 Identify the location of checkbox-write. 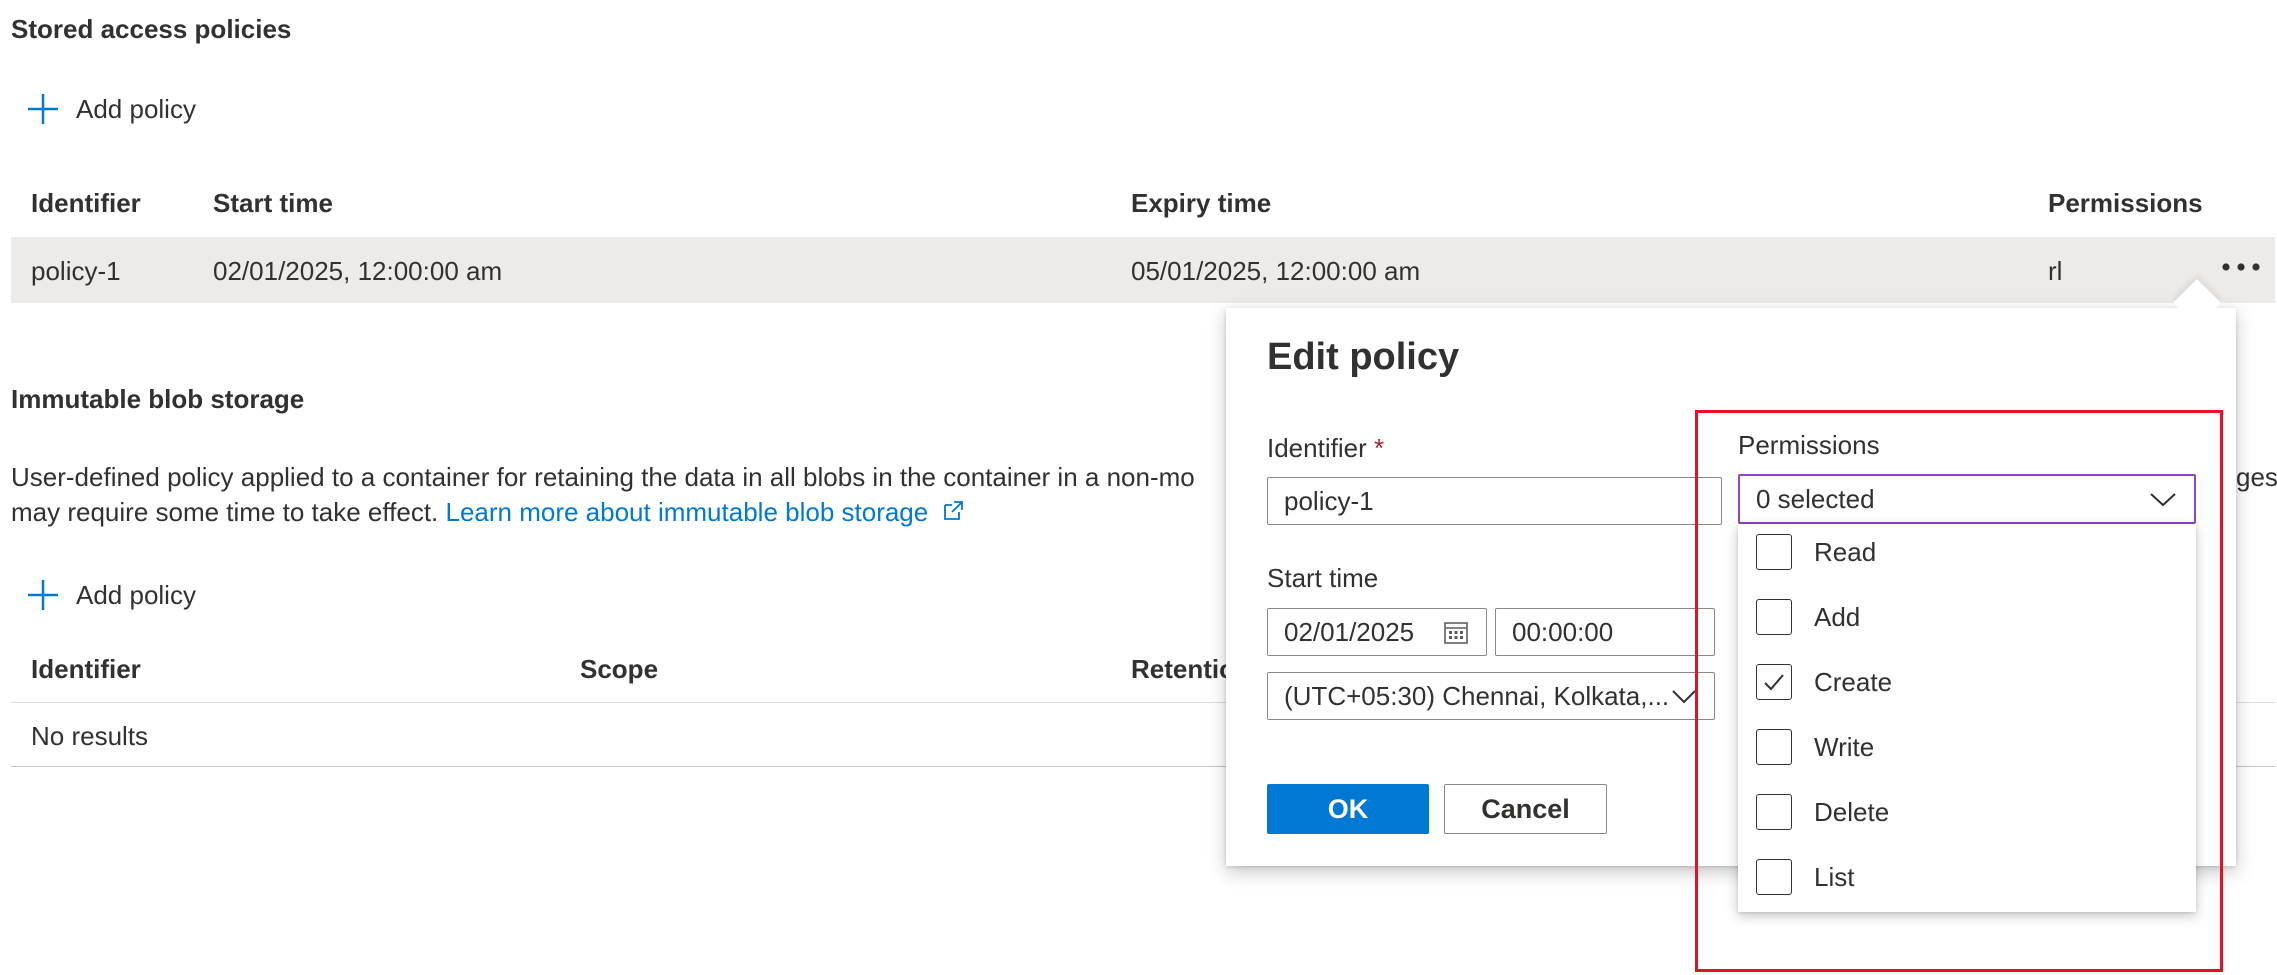
(1774, 747).